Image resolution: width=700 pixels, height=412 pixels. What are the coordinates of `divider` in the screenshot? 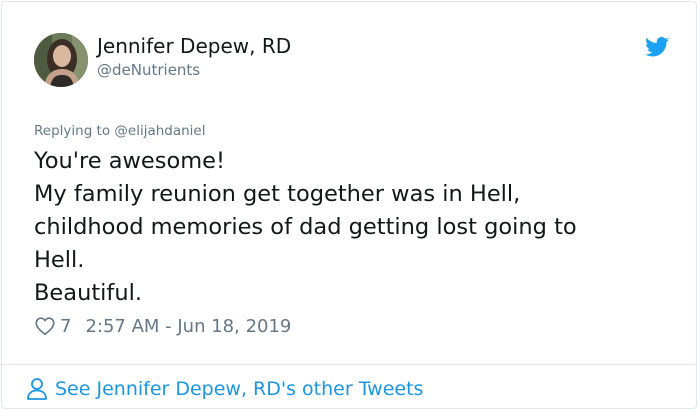 It's located at (349, 364).